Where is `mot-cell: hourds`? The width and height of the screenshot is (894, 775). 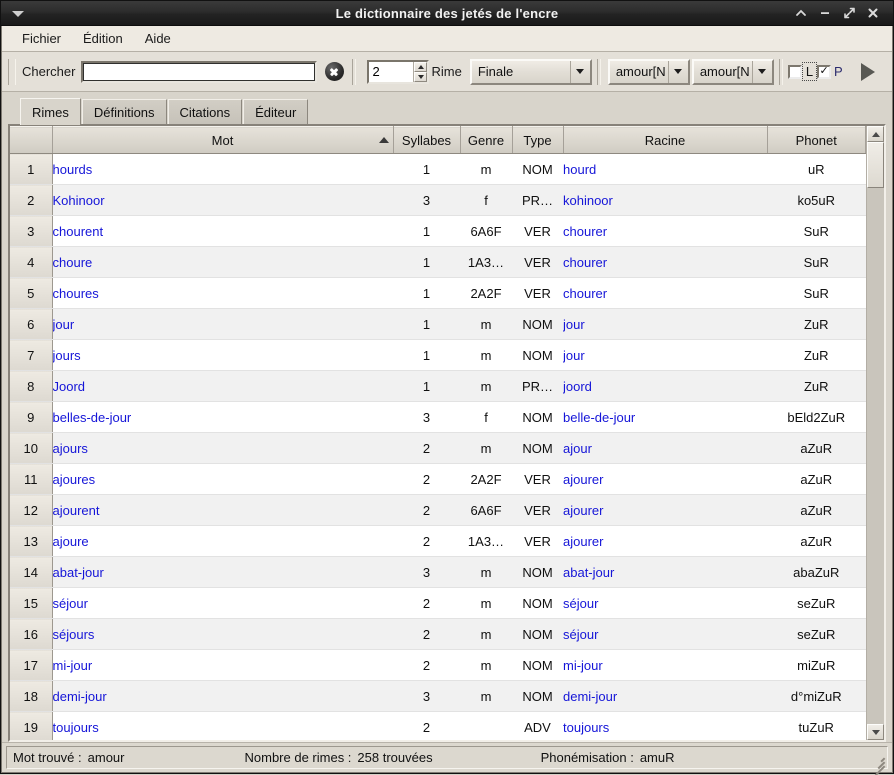 mot-cell: hourds is located at coordinates (222, 169).